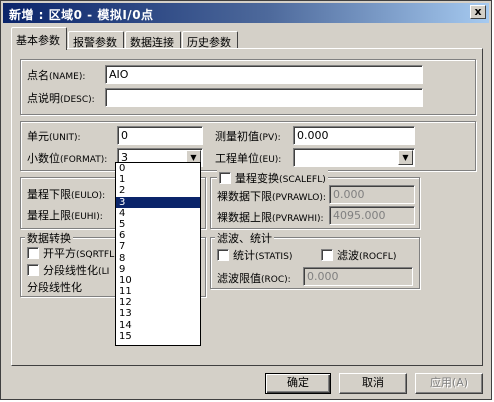 This screenshot has height=402, width=494. I want to click on pvrawlo-label: 裸数据下限(PVRAWLO):, so click(271, 196).